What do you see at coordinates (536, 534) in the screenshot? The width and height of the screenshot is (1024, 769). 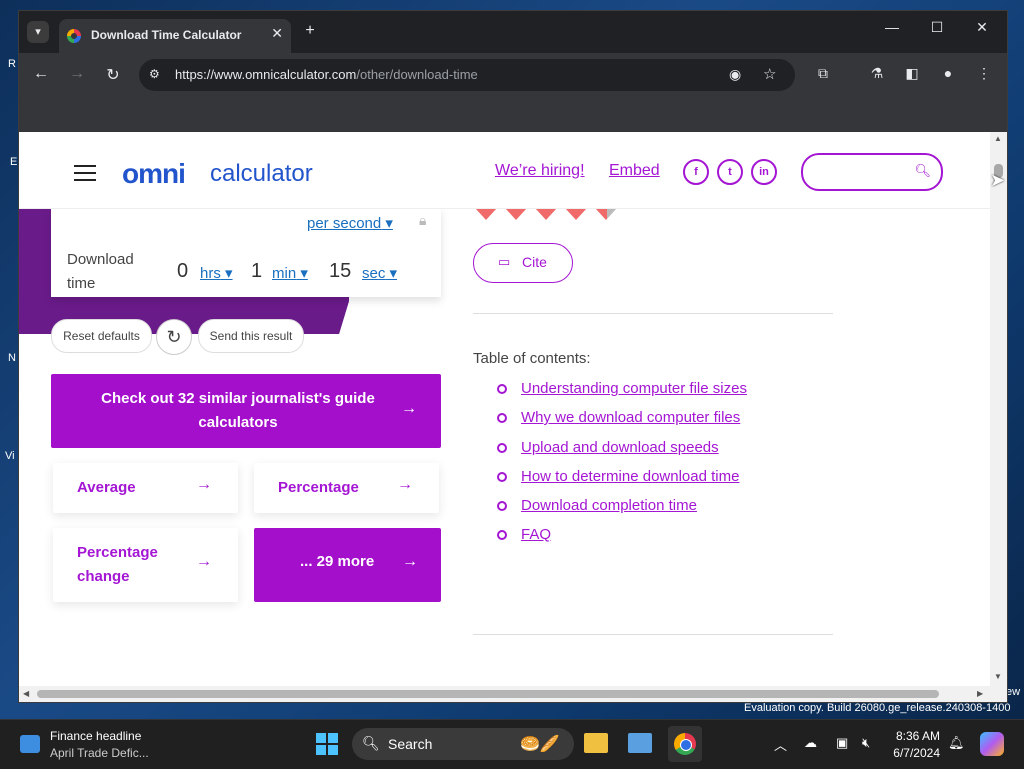 I see `toc-link: FAQ` at bounding box center [536, 534].